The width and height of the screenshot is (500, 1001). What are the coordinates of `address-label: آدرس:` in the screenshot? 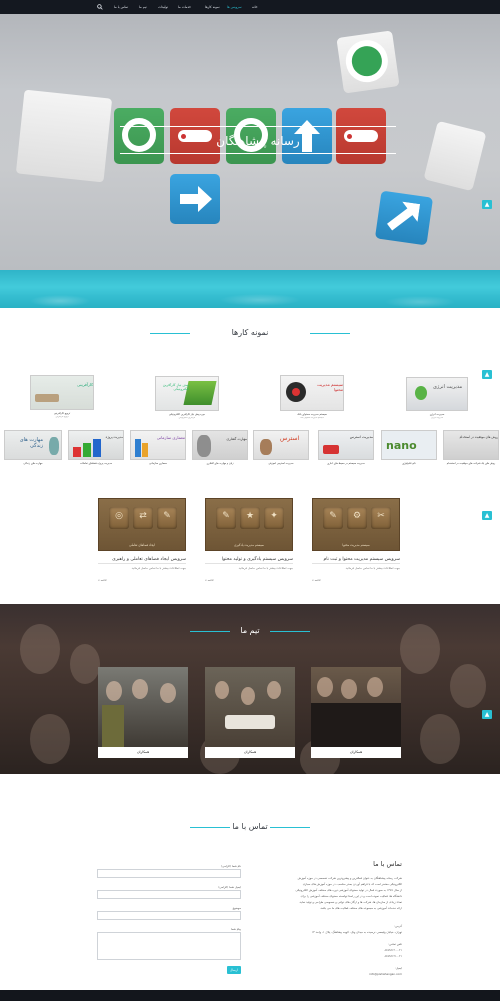 It's located at (398, 926).